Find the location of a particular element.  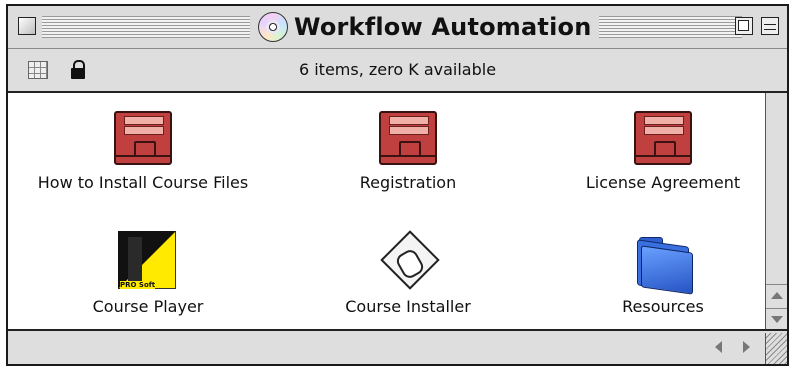

file-item-registration: Registration is located at coordinates (408, 149).